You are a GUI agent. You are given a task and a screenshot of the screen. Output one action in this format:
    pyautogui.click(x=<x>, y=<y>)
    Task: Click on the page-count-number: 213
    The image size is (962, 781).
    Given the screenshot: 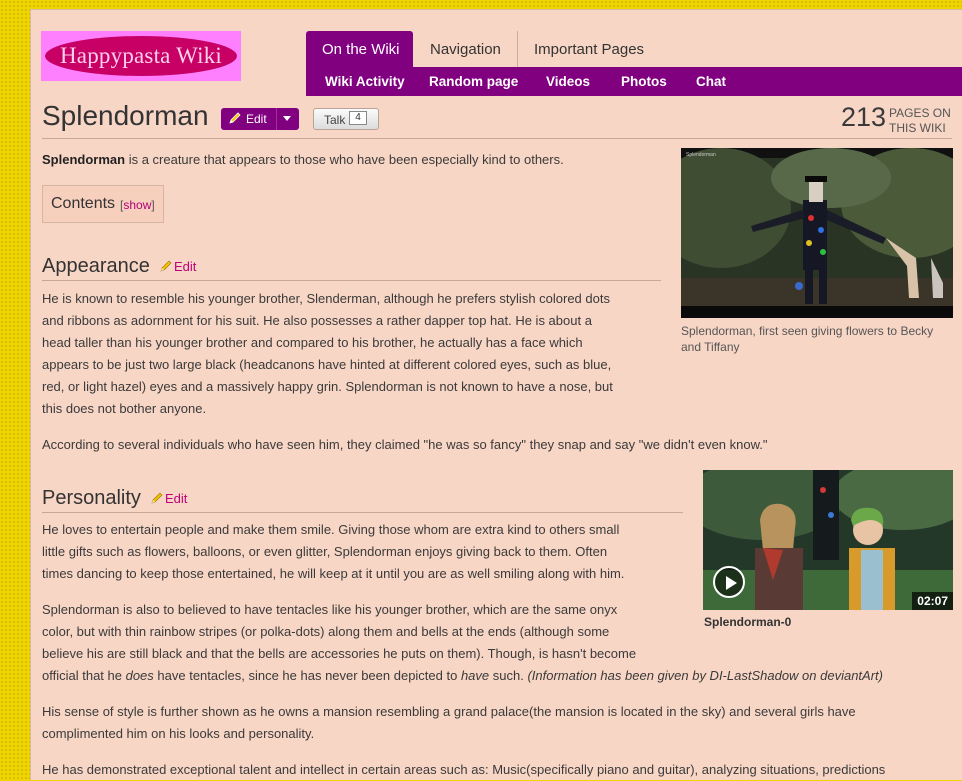 What is the action you would take?
    pyautogui.click(x=863, y=117)
    